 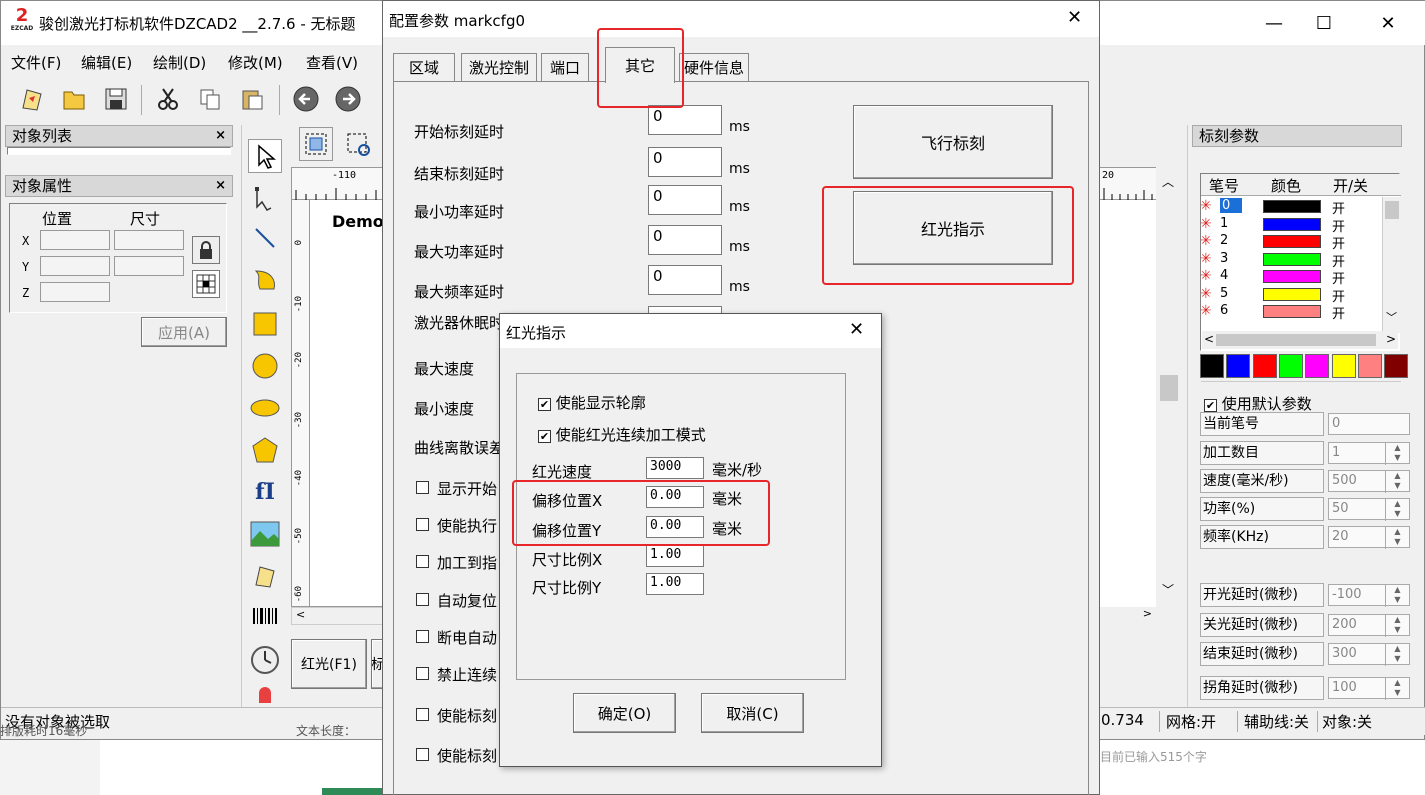 I want to click on lock-icon, so click(x=206, y=250).